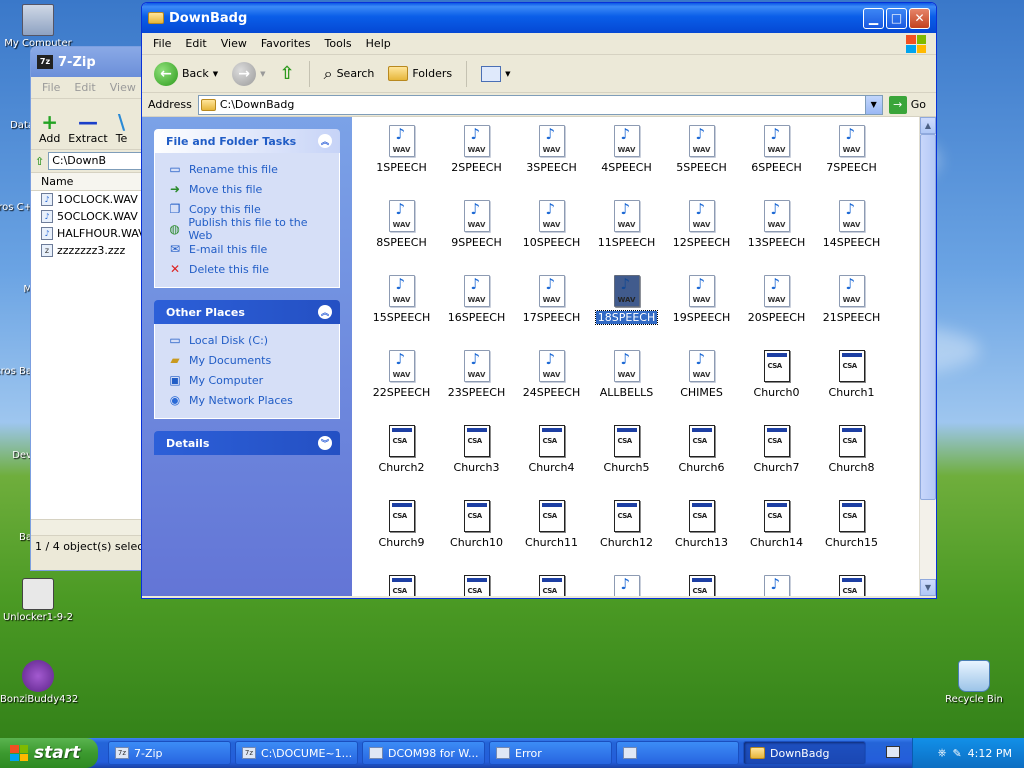 Image resolution: width=1024 pixels, height=768 pixels. What do you see at coordinates (851, 462) in the screenshot?
I see `file-item: Church8` at bounding box center [851, 462].